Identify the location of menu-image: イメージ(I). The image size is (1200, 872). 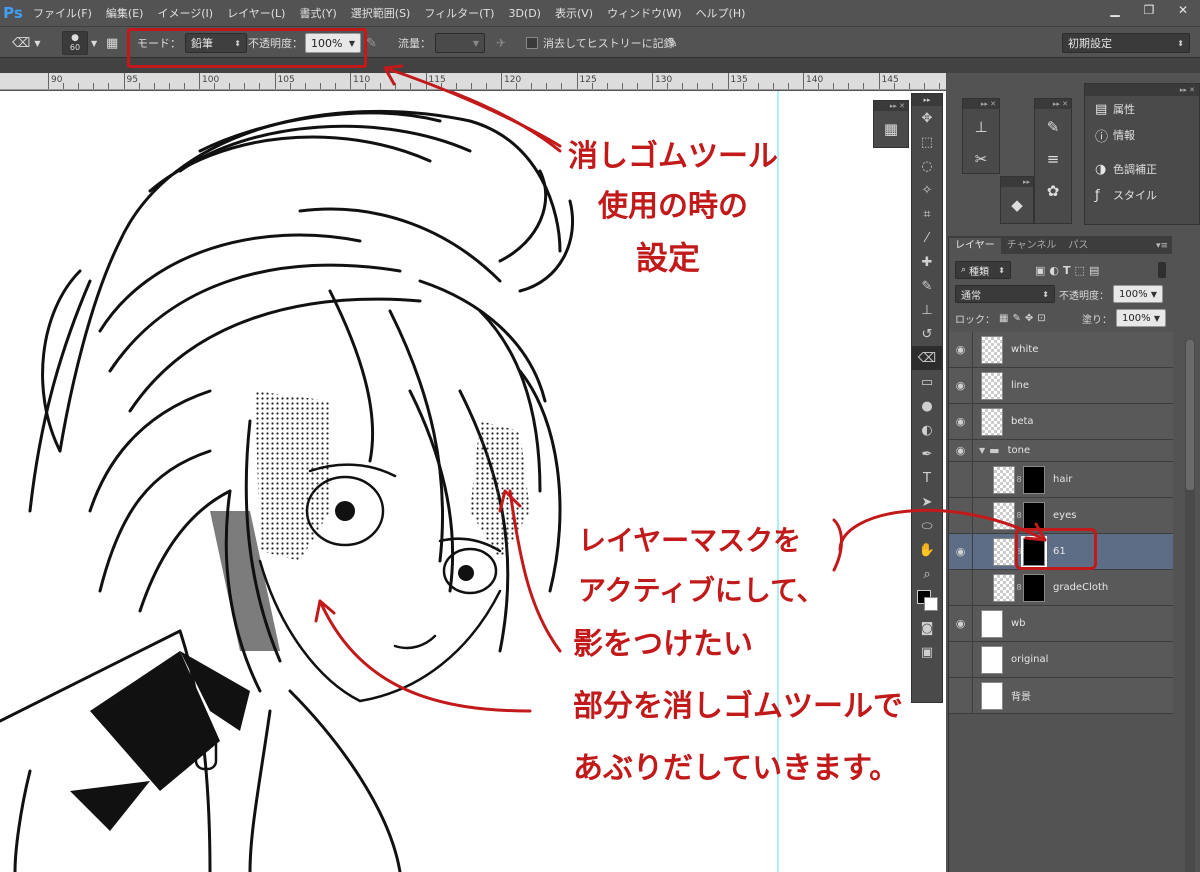
(185, 13).